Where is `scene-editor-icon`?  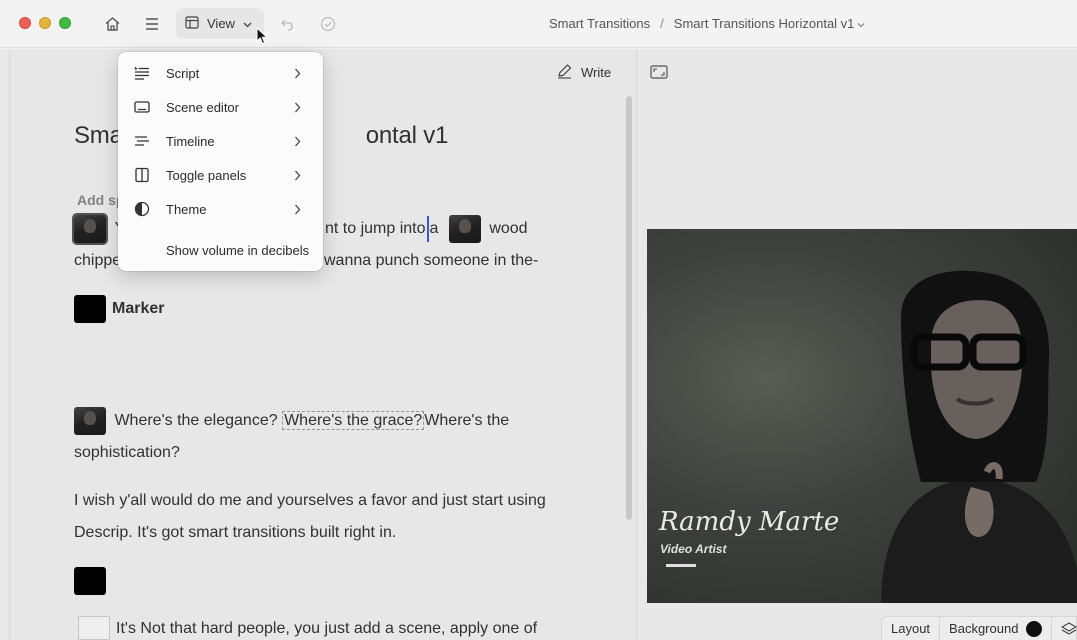 scene-editor-icon is located at coordinates (142, 107).